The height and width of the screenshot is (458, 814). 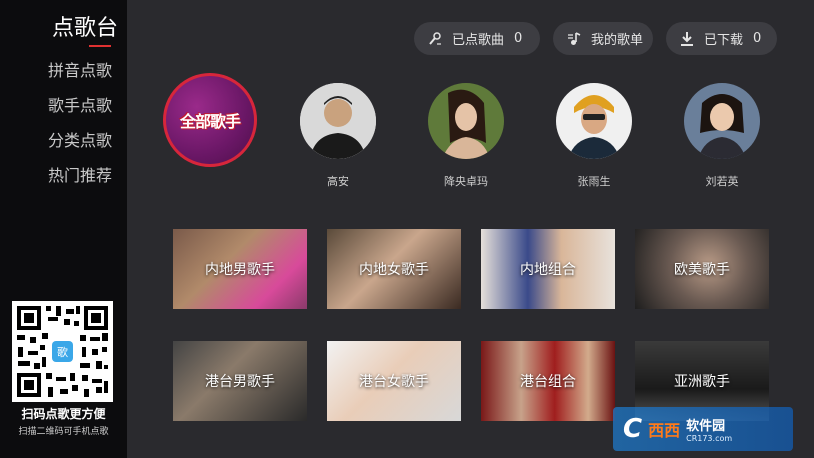 What do you see at coordinates (466, 181) in the screenshot?
I see `singer-name: 降央卓玛` at bounding box center [466, 181].